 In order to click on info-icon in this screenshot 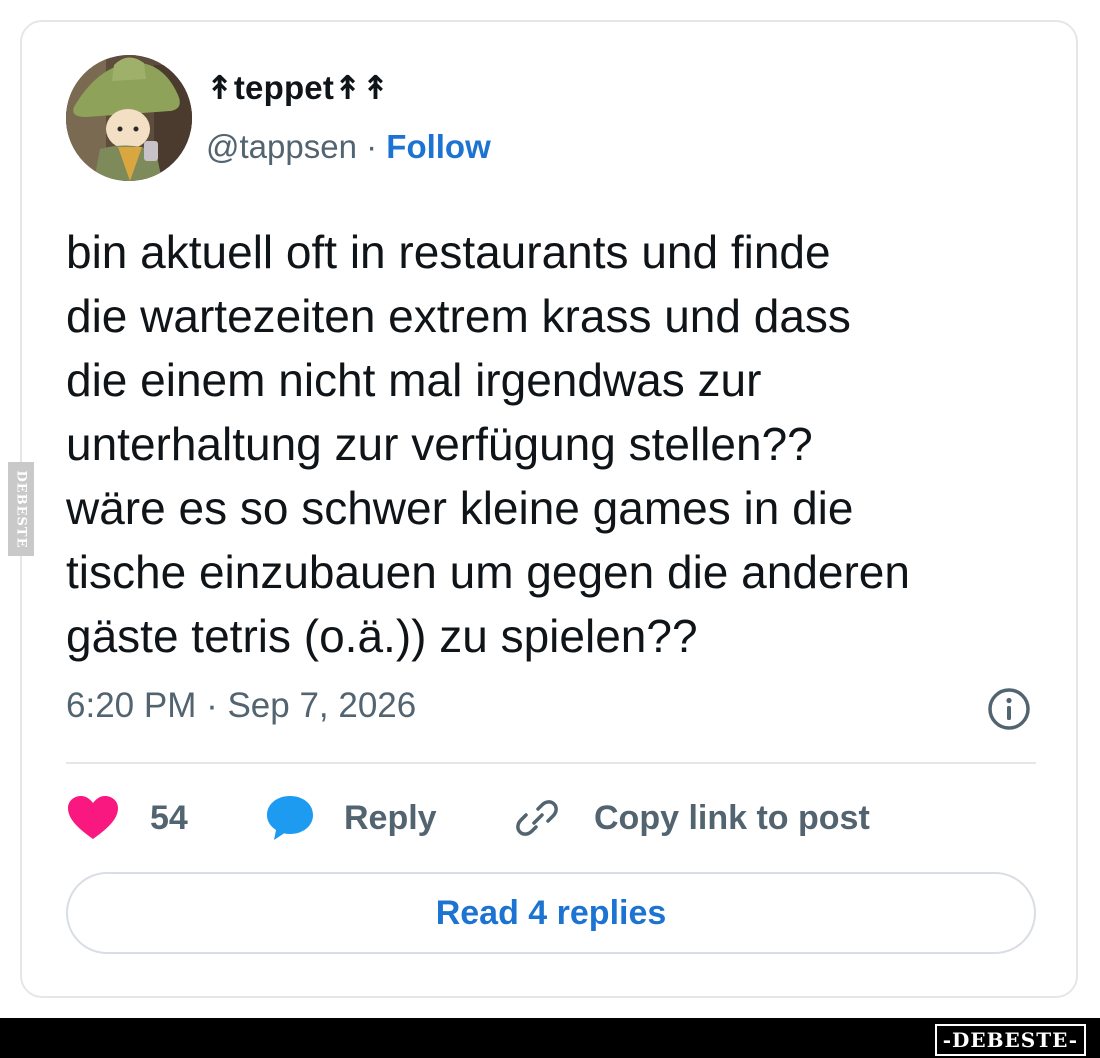, I will do `click(1009, 709)`.